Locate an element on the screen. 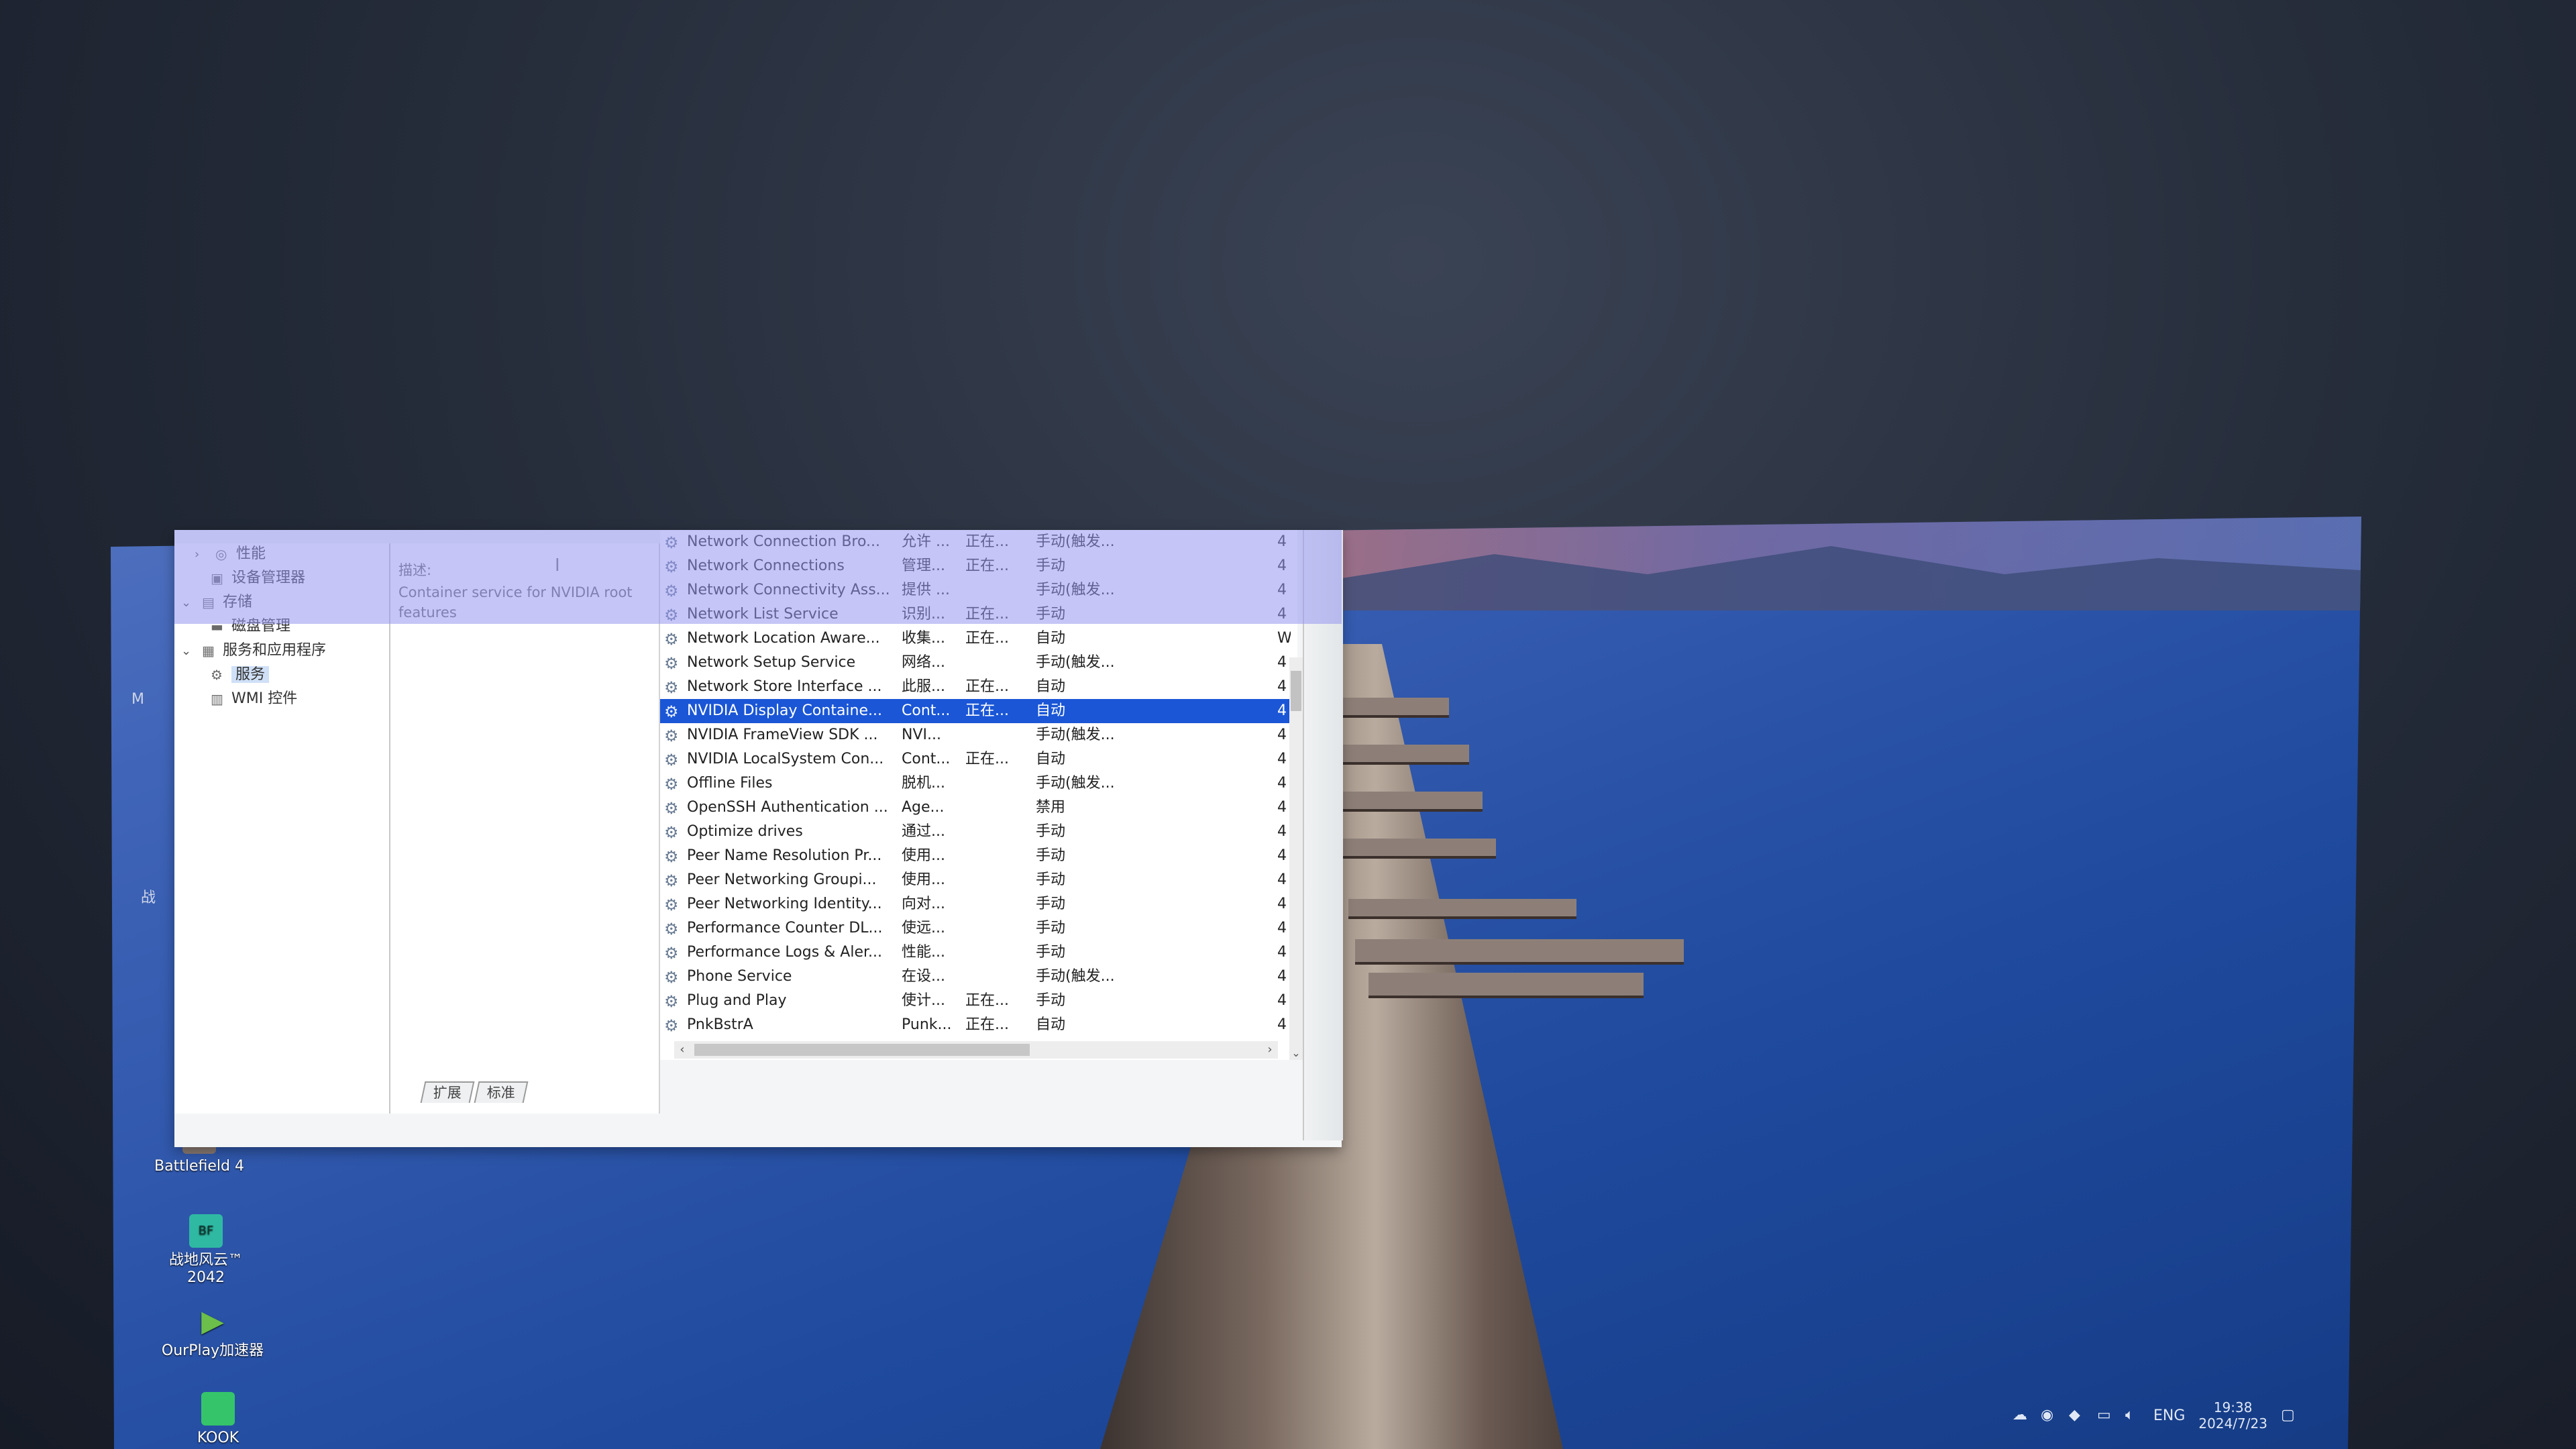  service-row: ⚙ Peer Networking Groupi... 使用... 手动 4 is located at coordinates (975, 880).